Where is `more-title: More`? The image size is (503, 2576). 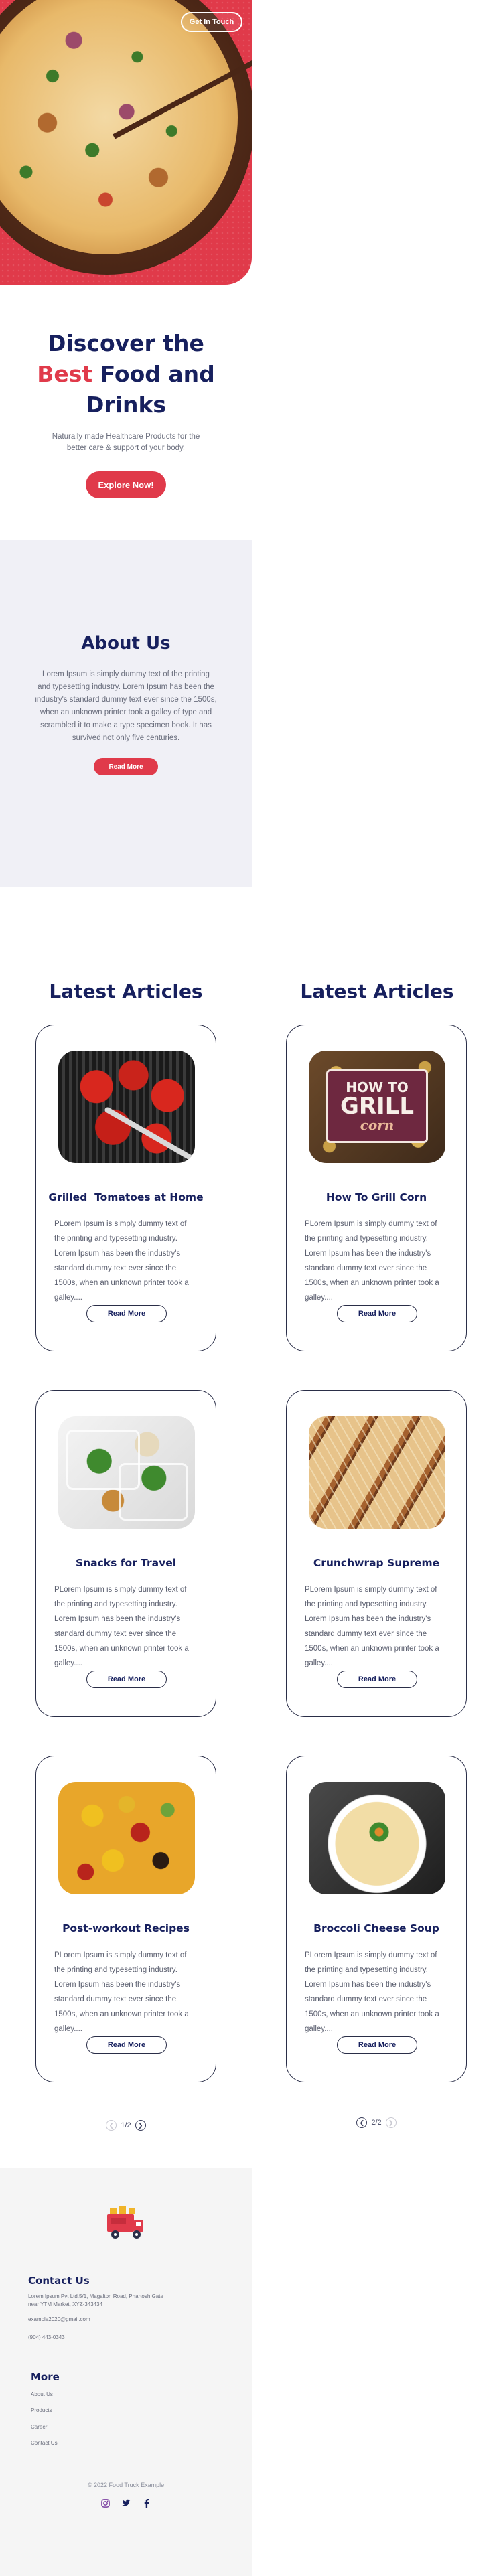
more-title: More is located at coordinates (45, 2377).